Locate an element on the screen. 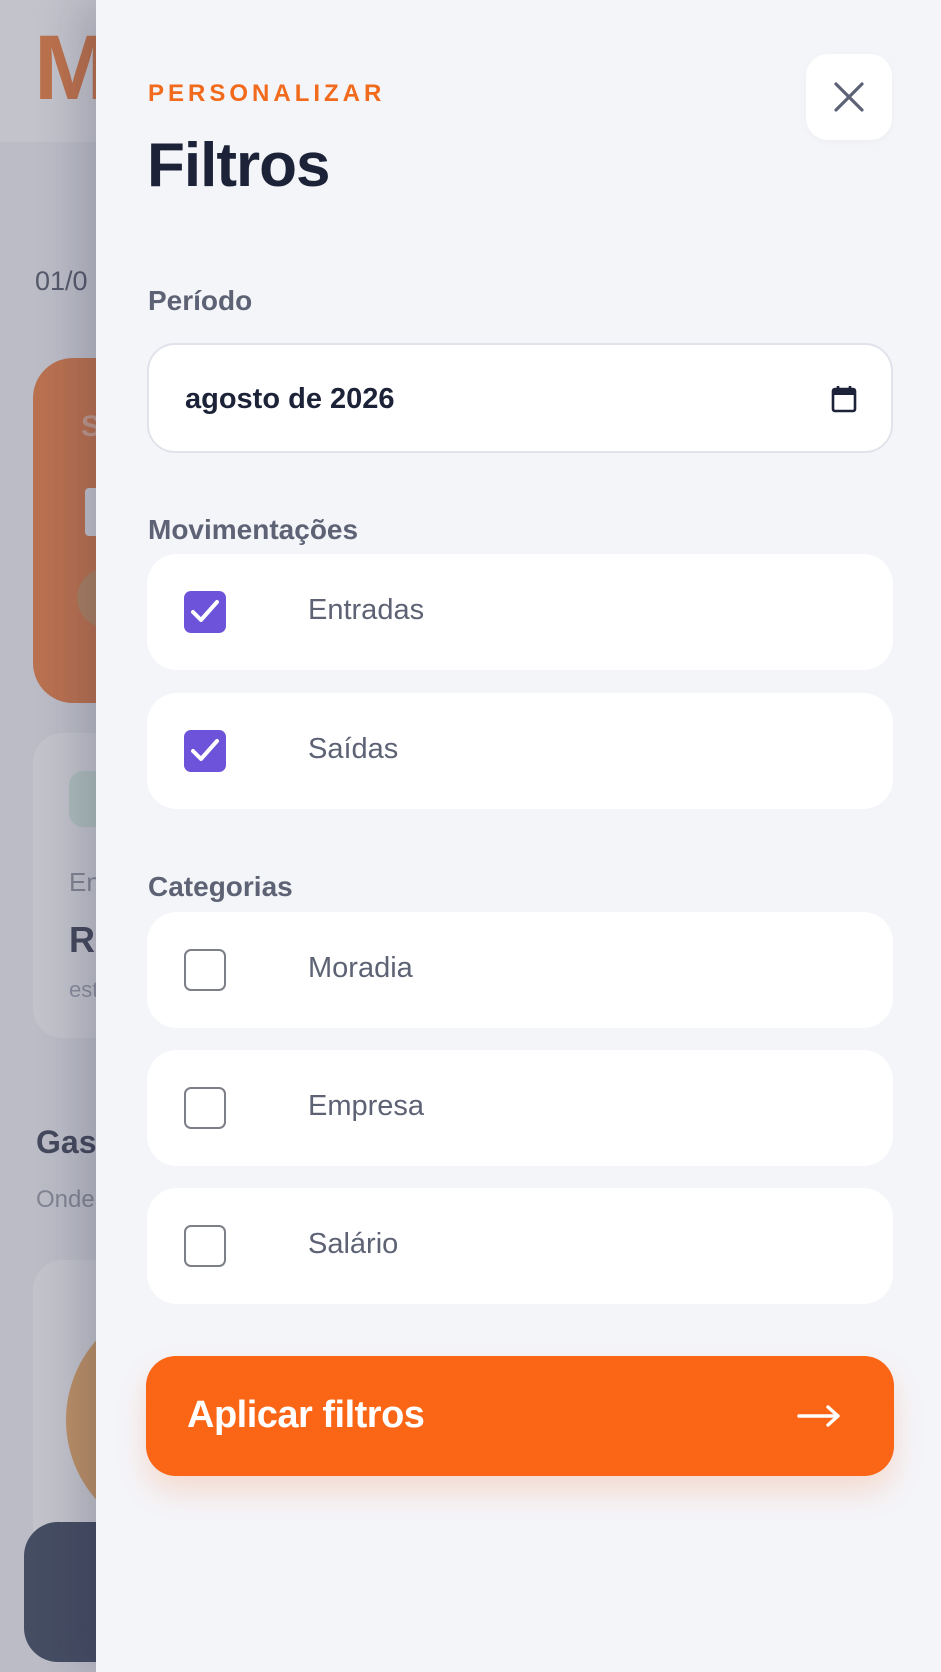 The width and height of the screenshot is (941, 1672). checkbox-entradas is located at coordinates (205, 612).